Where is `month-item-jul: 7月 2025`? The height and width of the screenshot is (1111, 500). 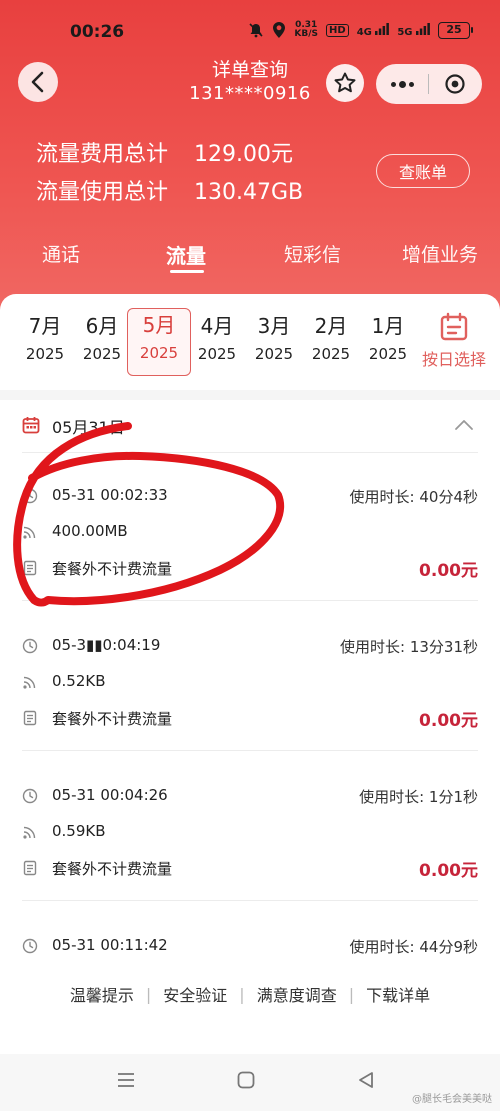
month-item-jul: 7月 2025 is located at coordinates (45, 343).